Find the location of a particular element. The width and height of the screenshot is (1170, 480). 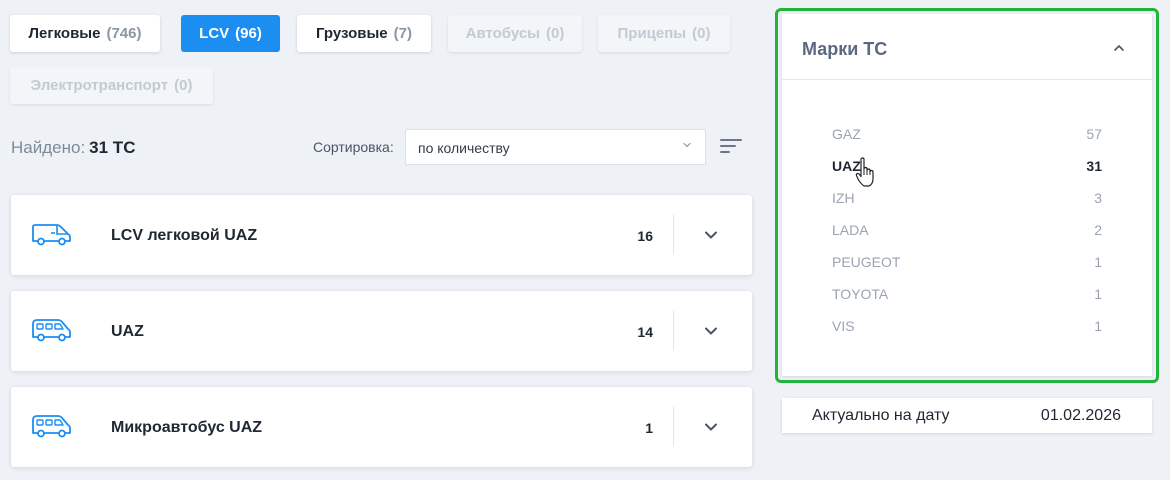

minivan-icon is located at coordinates (51, 330).